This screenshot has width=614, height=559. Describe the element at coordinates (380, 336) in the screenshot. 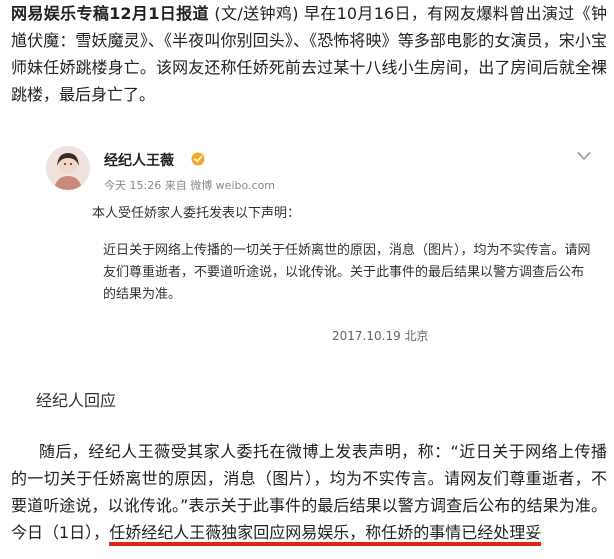

I see `weibo-statement-date: 2017.10.19 北京` at that location.